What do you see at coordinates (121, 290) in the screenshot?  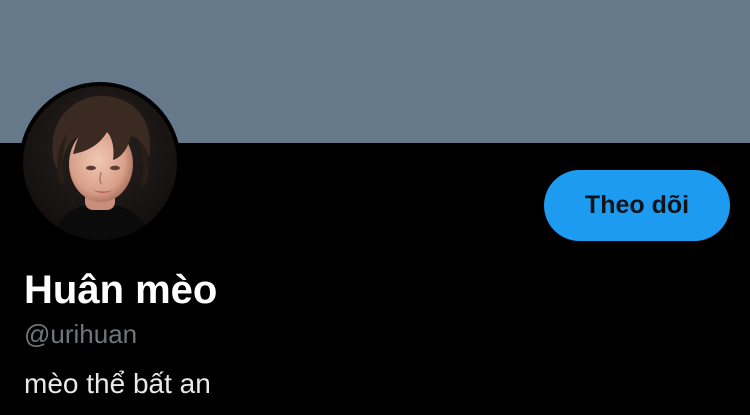 I see `display-name: Huân mèo` at bounding box center [121, 290].